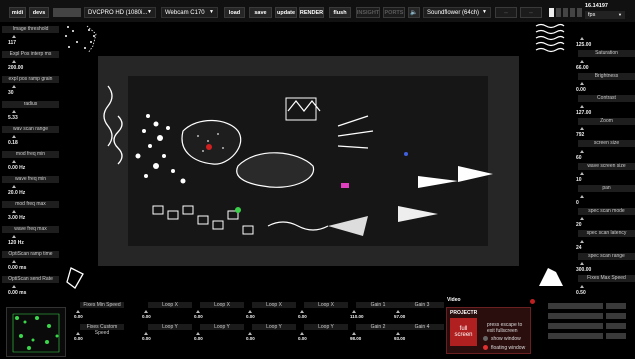  I want to click on param-value: 60, so click(579, 158).